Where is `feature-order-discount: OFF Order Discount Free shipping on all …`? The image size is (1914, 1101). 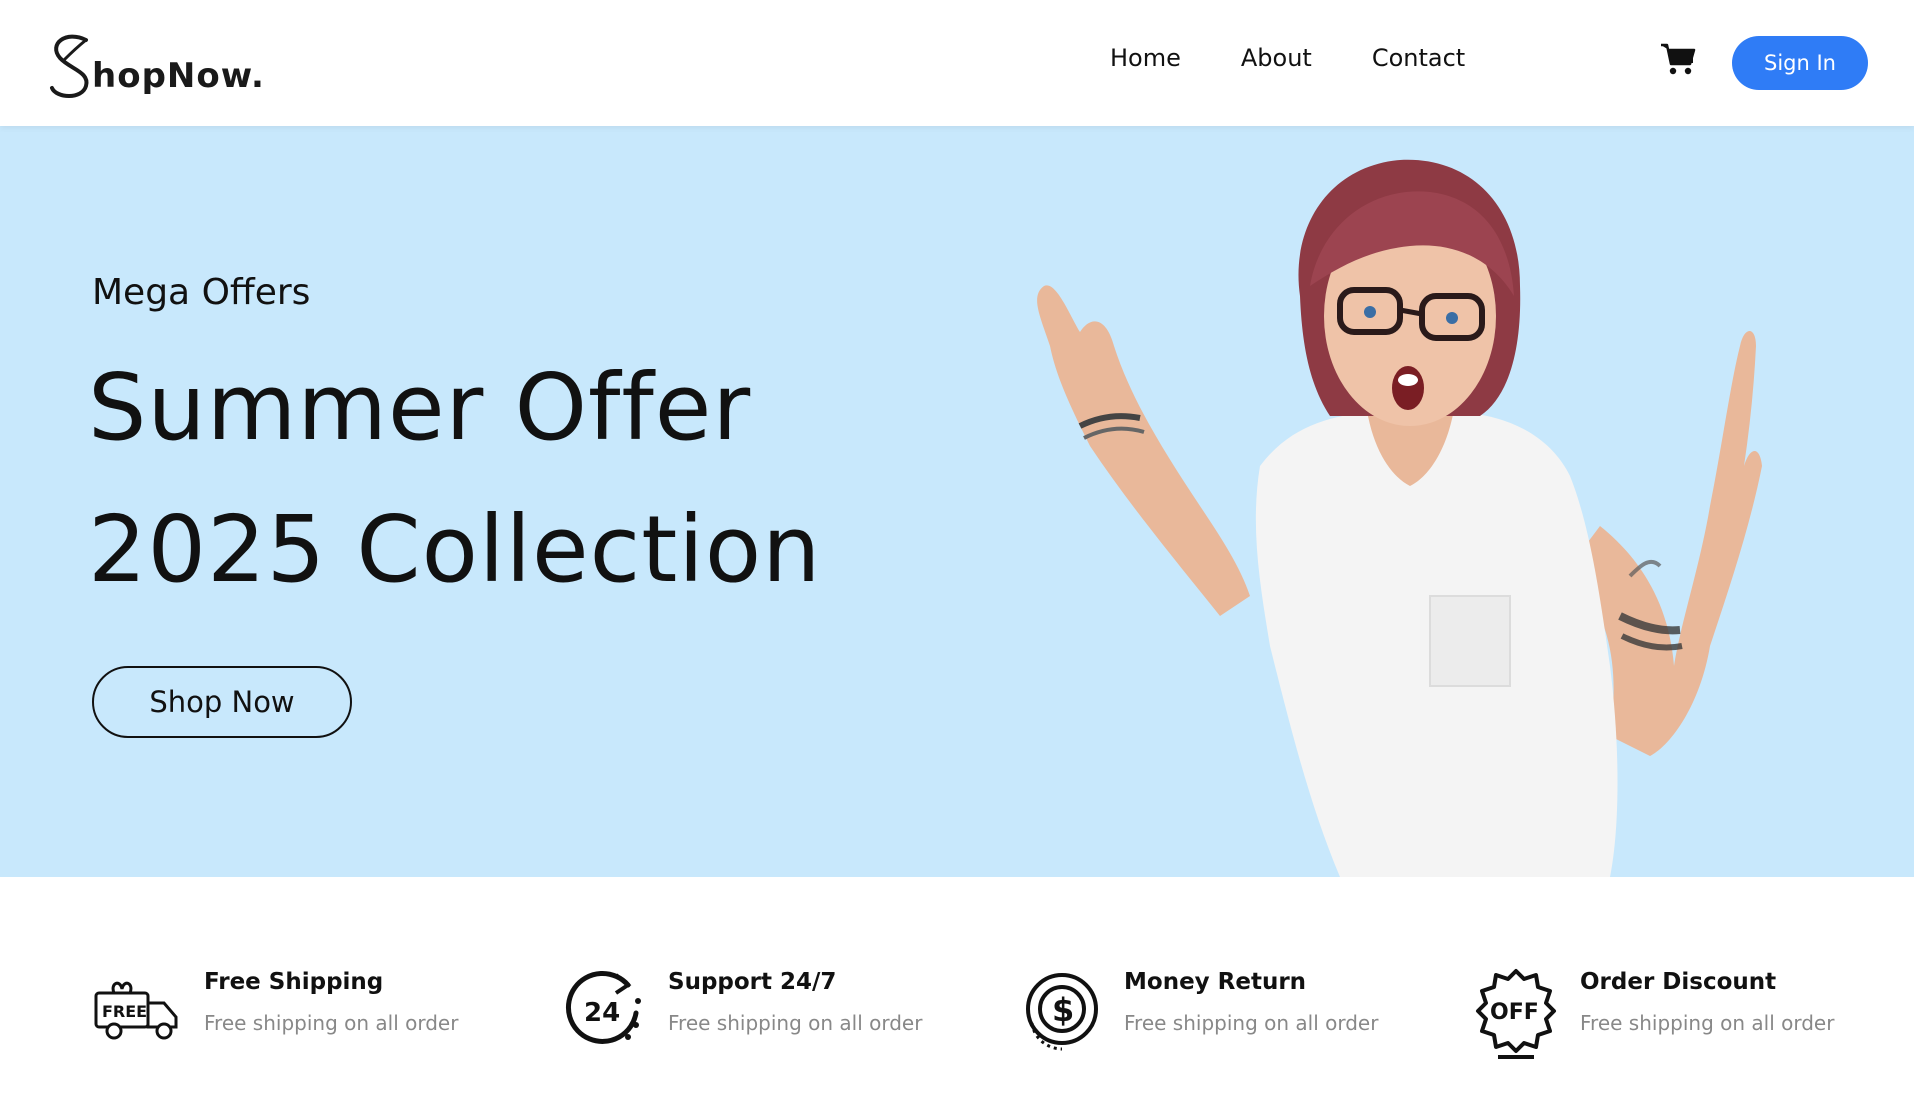
feature-order-discount: OFF Order Discount Free shipping on all … is located at coordinates (1651, 1014).